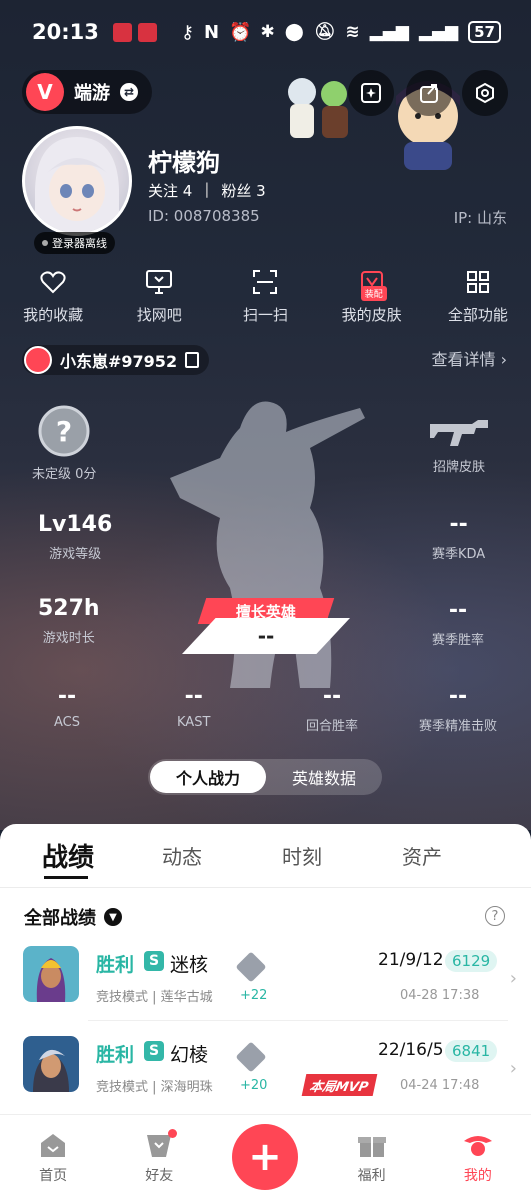 The width and height of the screenshot is (531, 1200). What do you see at coordinates (477, 282) in the screenshot?
I see `grid-icon` at bounding box center [477, 282].